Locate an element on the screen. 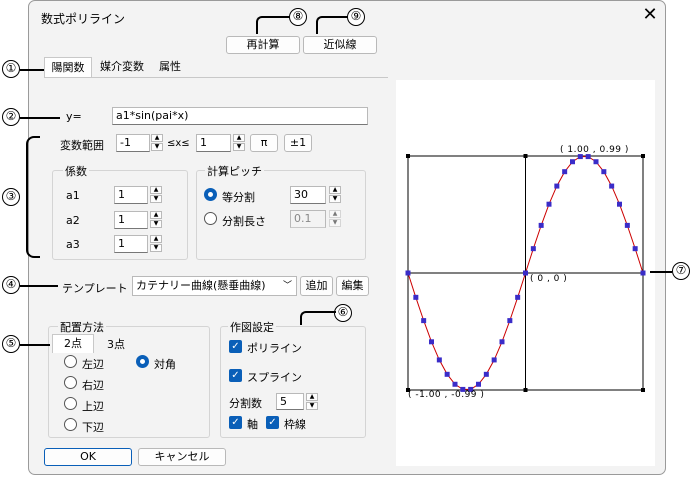  annotation-8-line is located at coordinates (273, 25).